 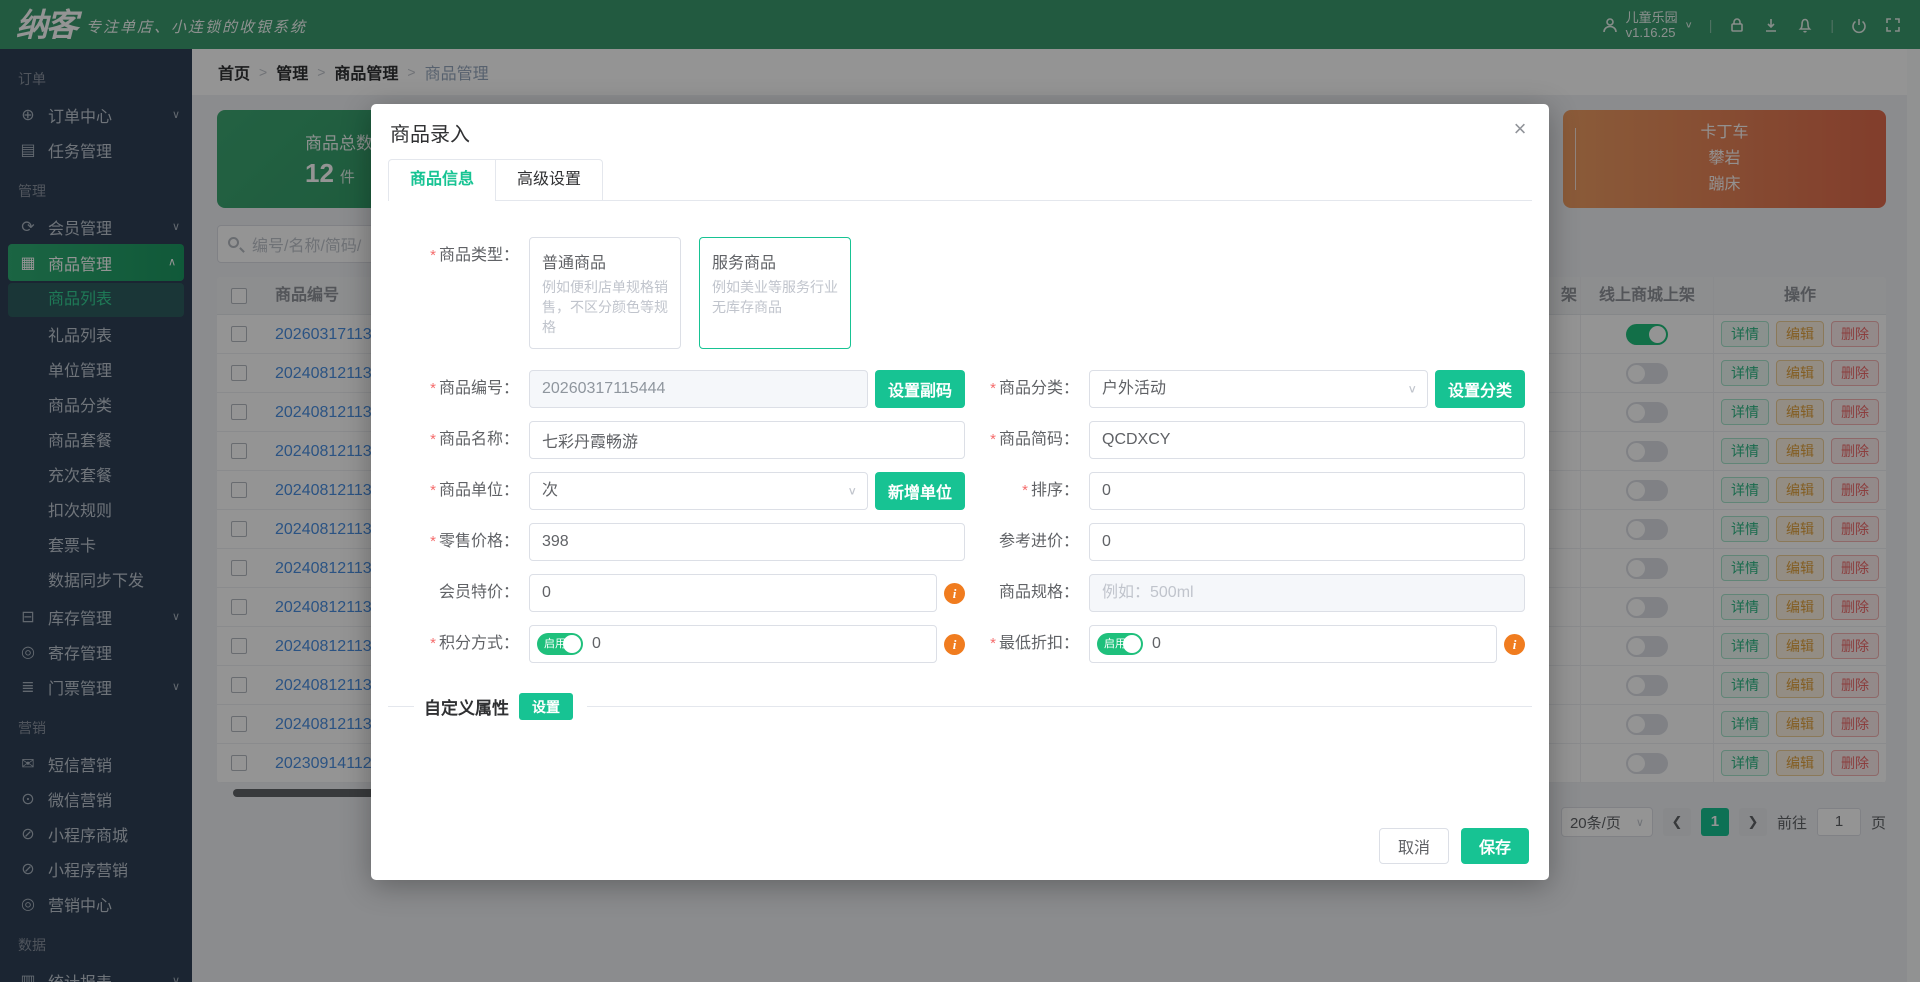 I want to click on short-code-input, so click(x=1307, y=440).